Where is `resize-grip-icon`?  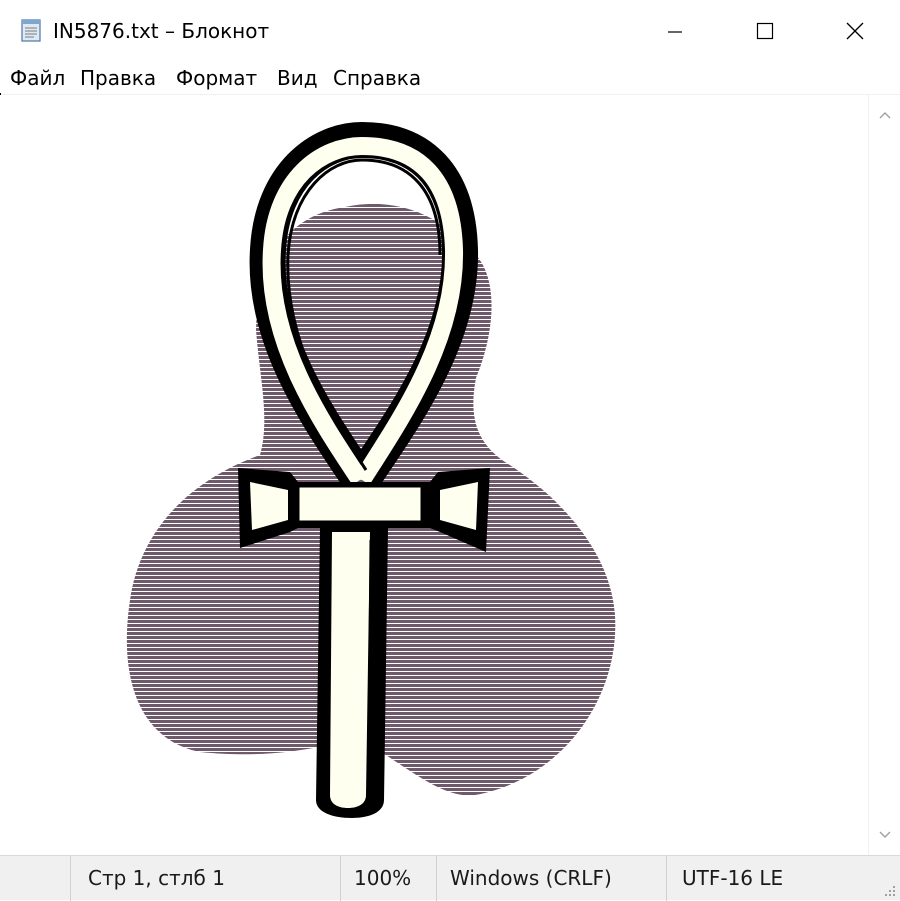 resize-grip-icon is located at coordinates (889, 889).